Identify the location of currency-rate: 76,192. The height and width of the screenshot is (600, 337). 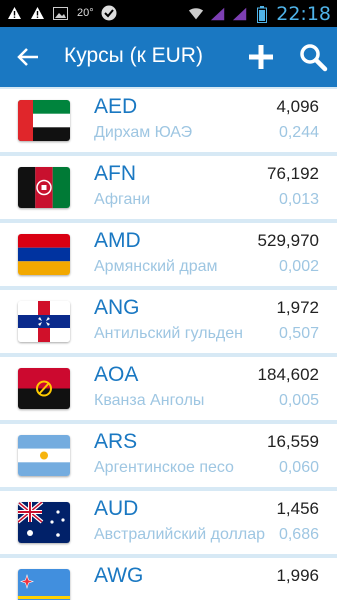
(293, 173).